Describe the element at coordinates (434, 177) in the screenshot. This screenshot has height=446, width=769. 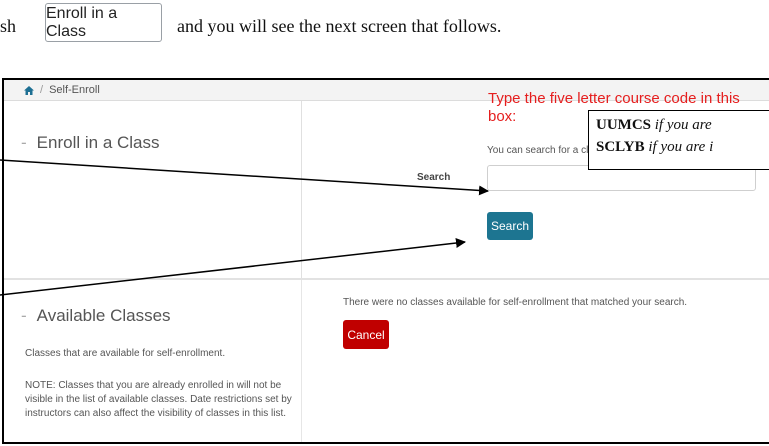
I see `search-label: Search` at that location.